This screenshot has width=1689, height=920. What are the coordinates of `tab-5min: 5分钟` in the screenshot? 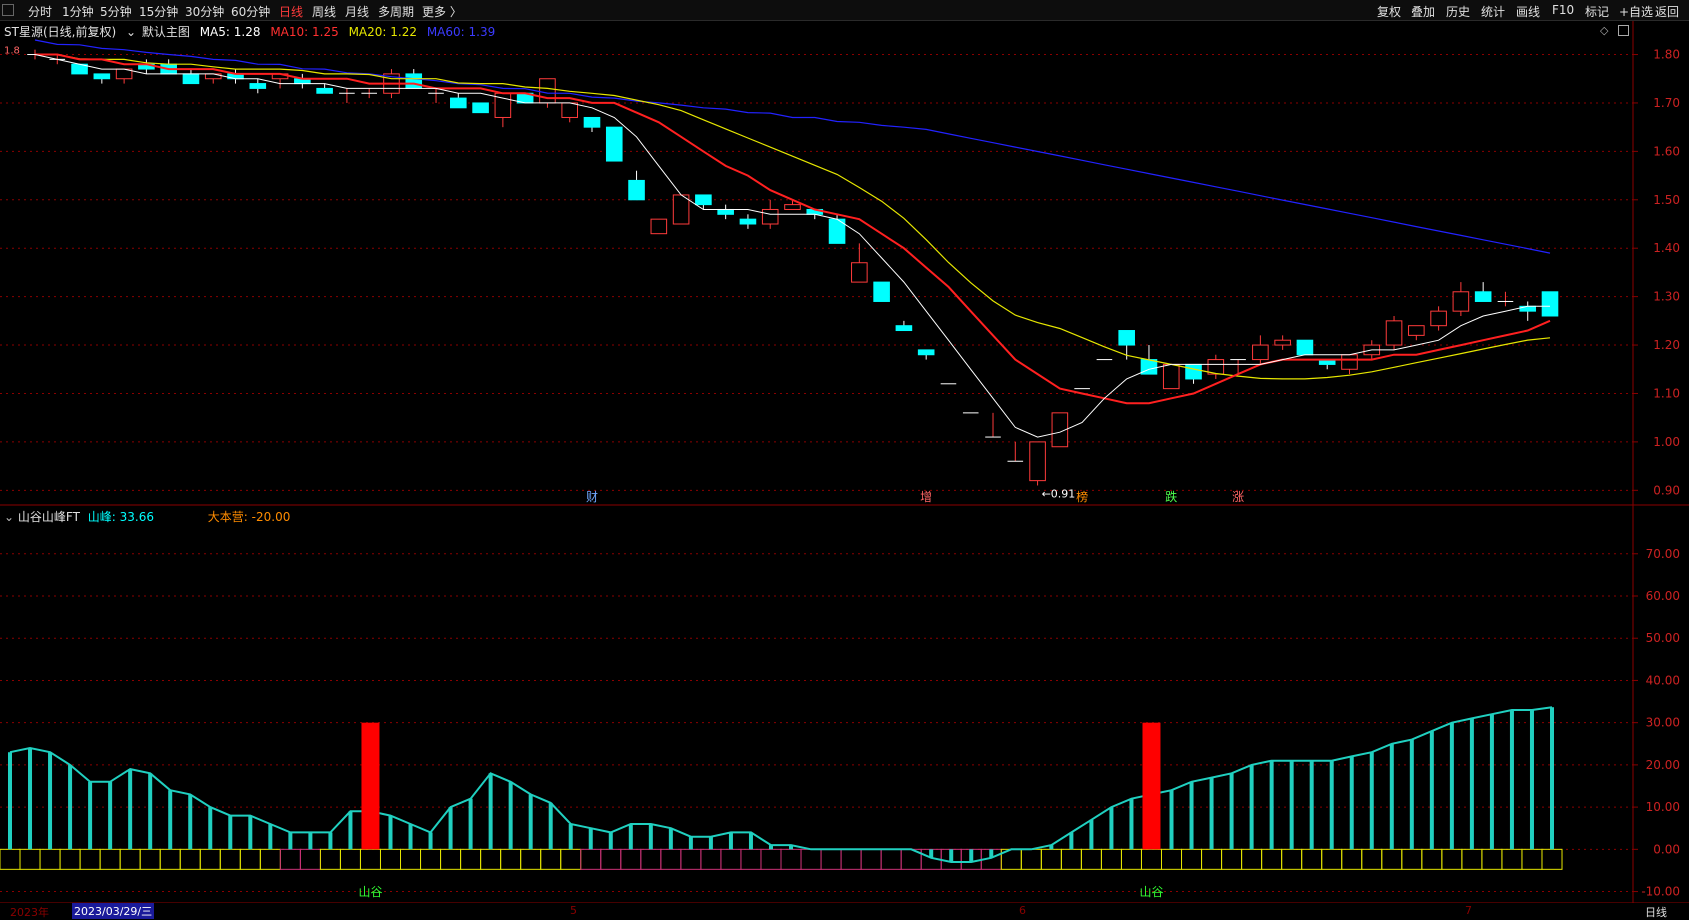 It's located at (116, 11).